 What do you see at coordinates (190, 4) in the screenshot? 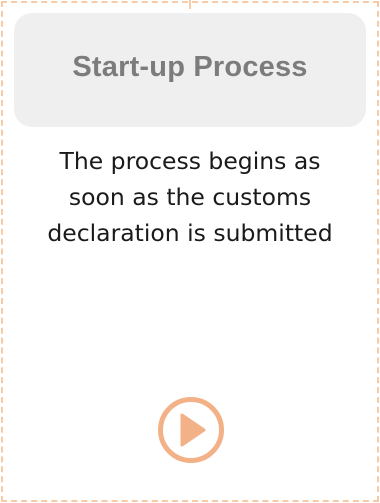
I see `connector-tick` at bounding box center [190, 4].